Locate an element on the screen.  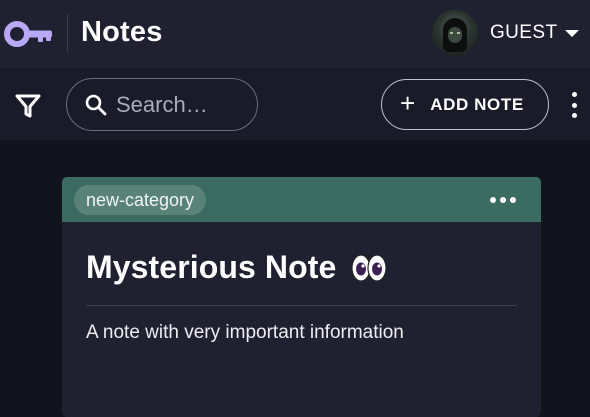
user-menu: GUEST is located at coordinates (506, 33).